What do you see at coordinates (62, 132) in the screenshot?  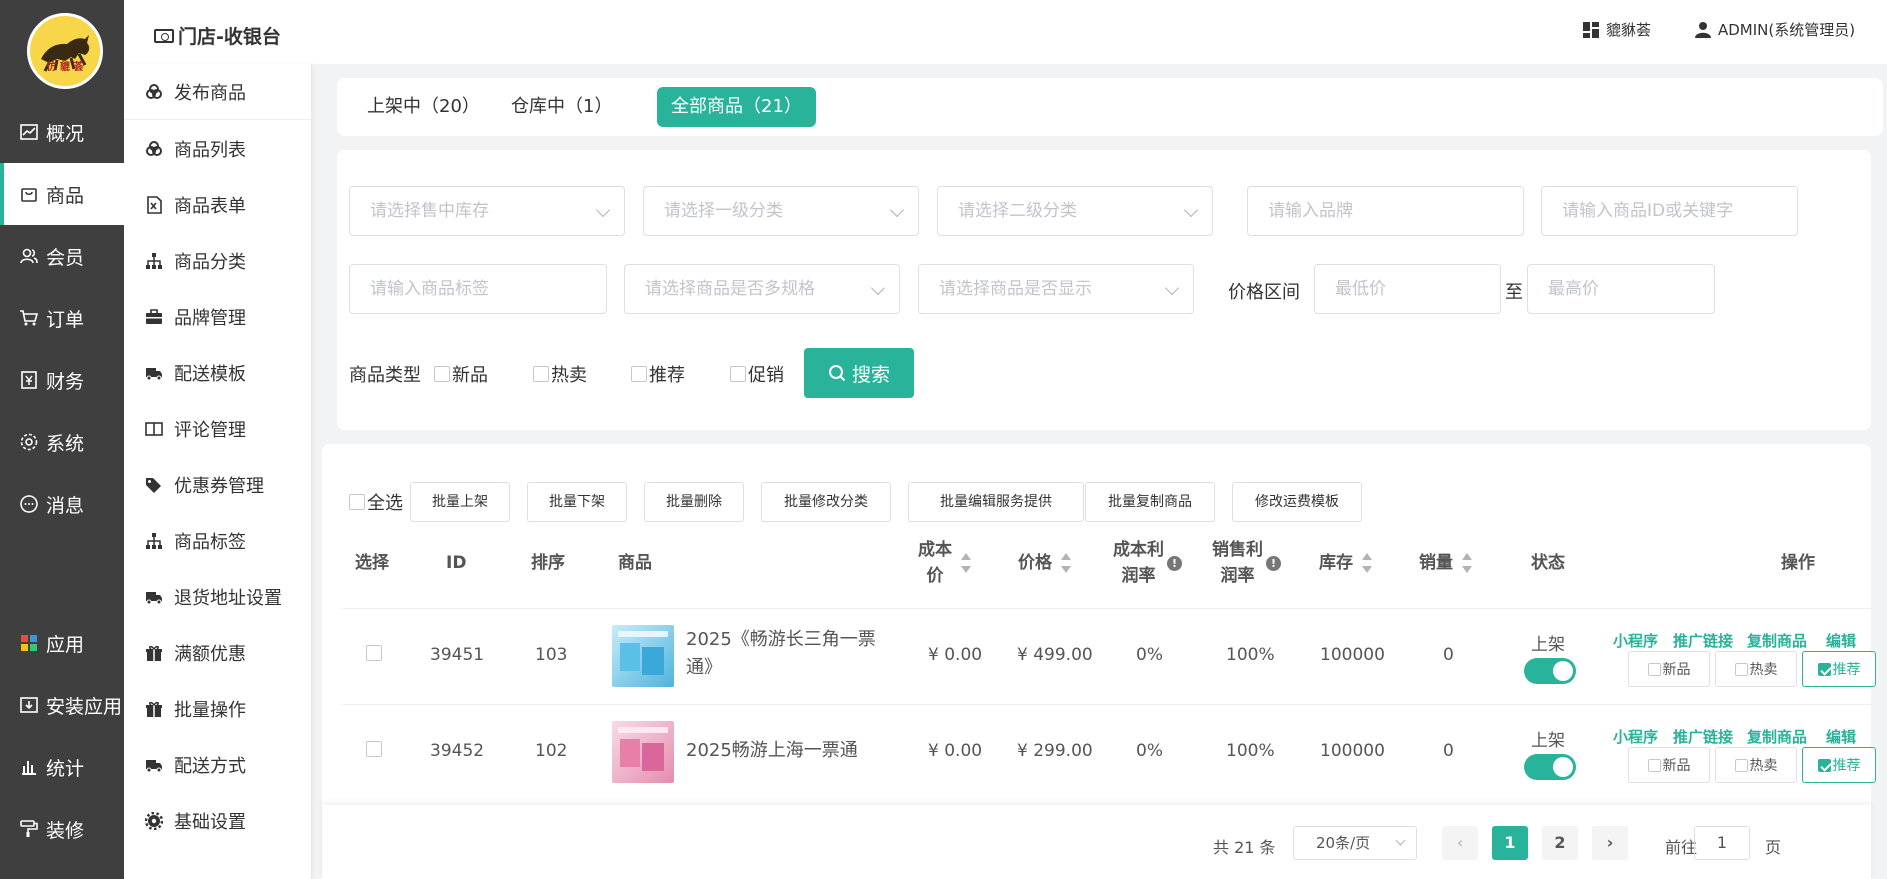 I see `rail-item-overview: 概况` at bounding box center [62, 132].